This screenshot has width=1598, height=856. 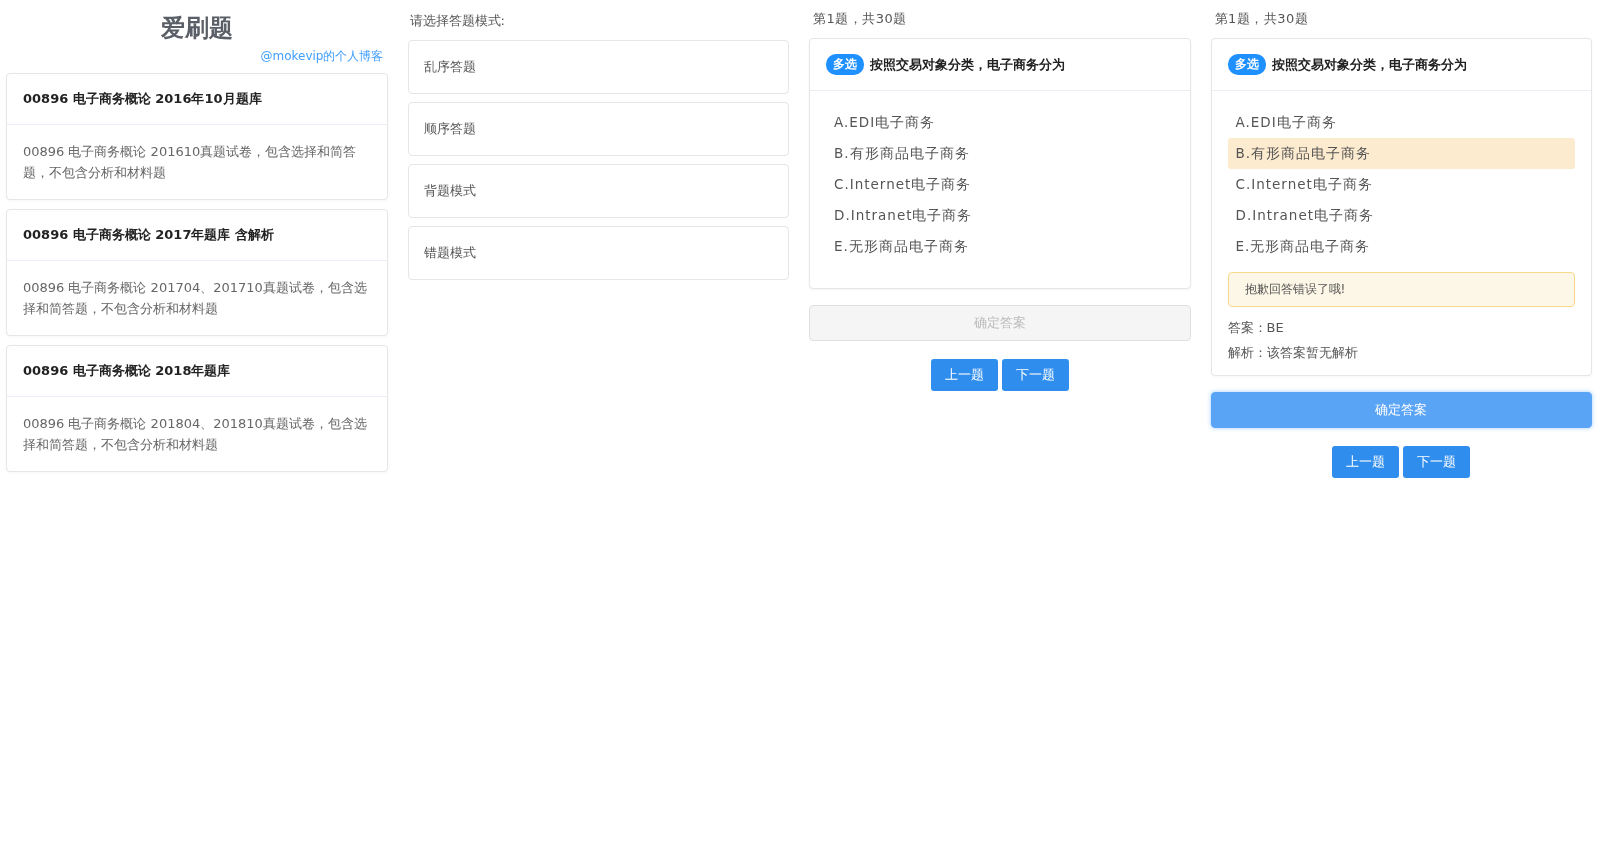 I want to click on bank-description: 00896 电子商务概论 201804、201810真题试卷，包含选择和简答题，不包含分析和材料题, so click(x=195, y=434).